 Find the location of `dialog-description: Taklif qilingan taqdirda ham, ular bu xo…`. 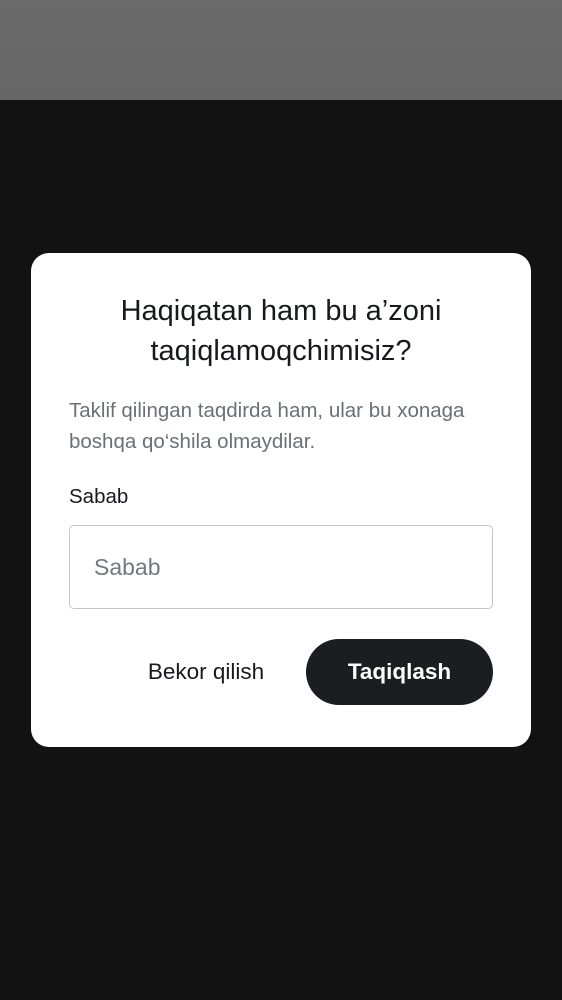

dialog-description: Taklif qilingan taqdirda ham, ular bu xo… is located at coordinates (267, 426).